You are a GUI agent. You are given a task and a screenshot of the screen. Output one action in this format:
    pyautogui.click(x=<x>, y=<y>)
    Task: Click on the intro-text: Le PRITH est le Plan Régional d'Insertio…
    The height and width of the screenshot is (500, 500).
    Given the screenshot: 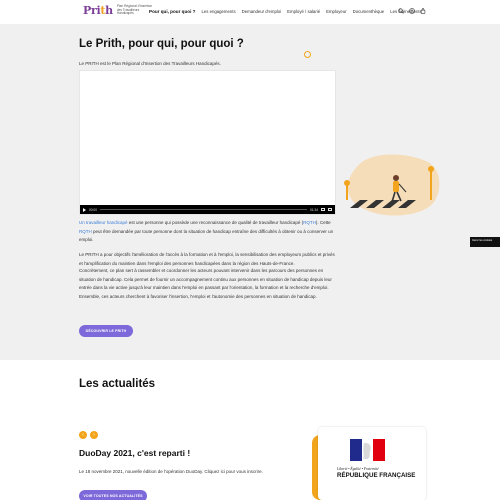 What is the action you would take?
    pyautogui.click(x=150, y=63)
    